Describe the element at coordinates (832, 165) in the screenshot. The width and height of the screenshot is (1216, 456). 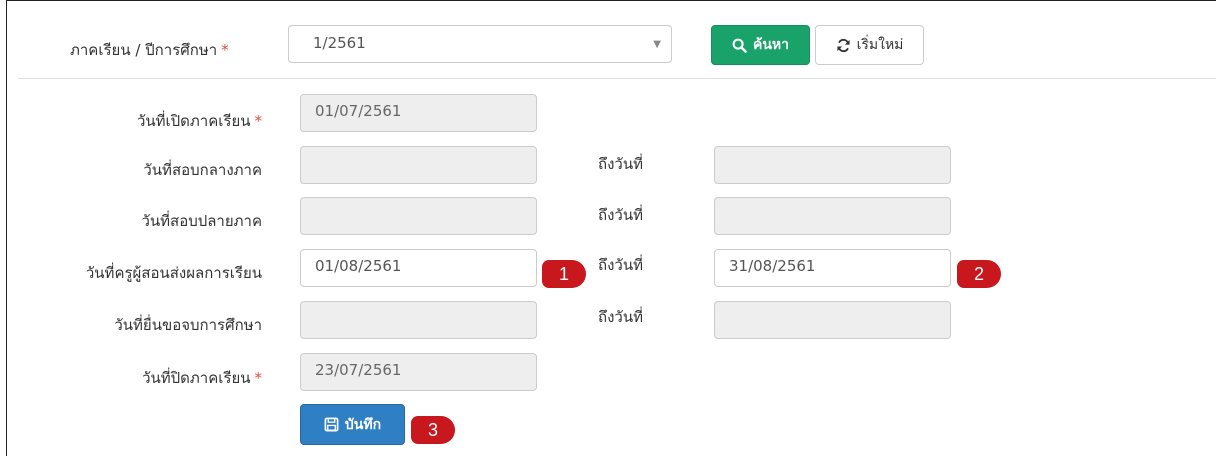
I see `midterm-end-field` at that location.